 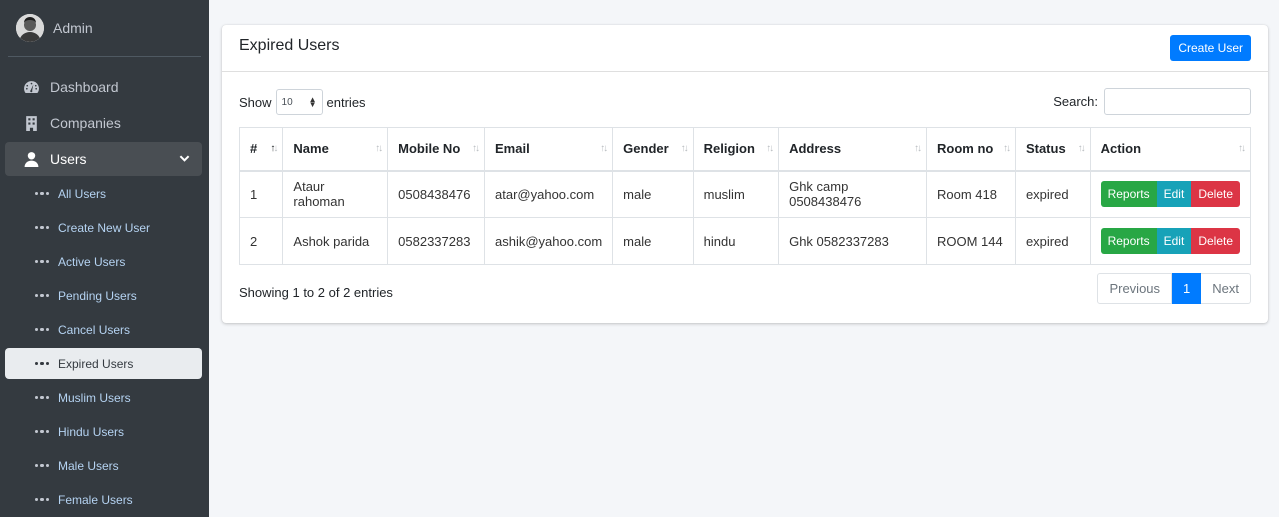 What do you see at coordinates (184, 158) in the screenshot?
I see `chevron-down-icon` at bounding box center [184, 158].